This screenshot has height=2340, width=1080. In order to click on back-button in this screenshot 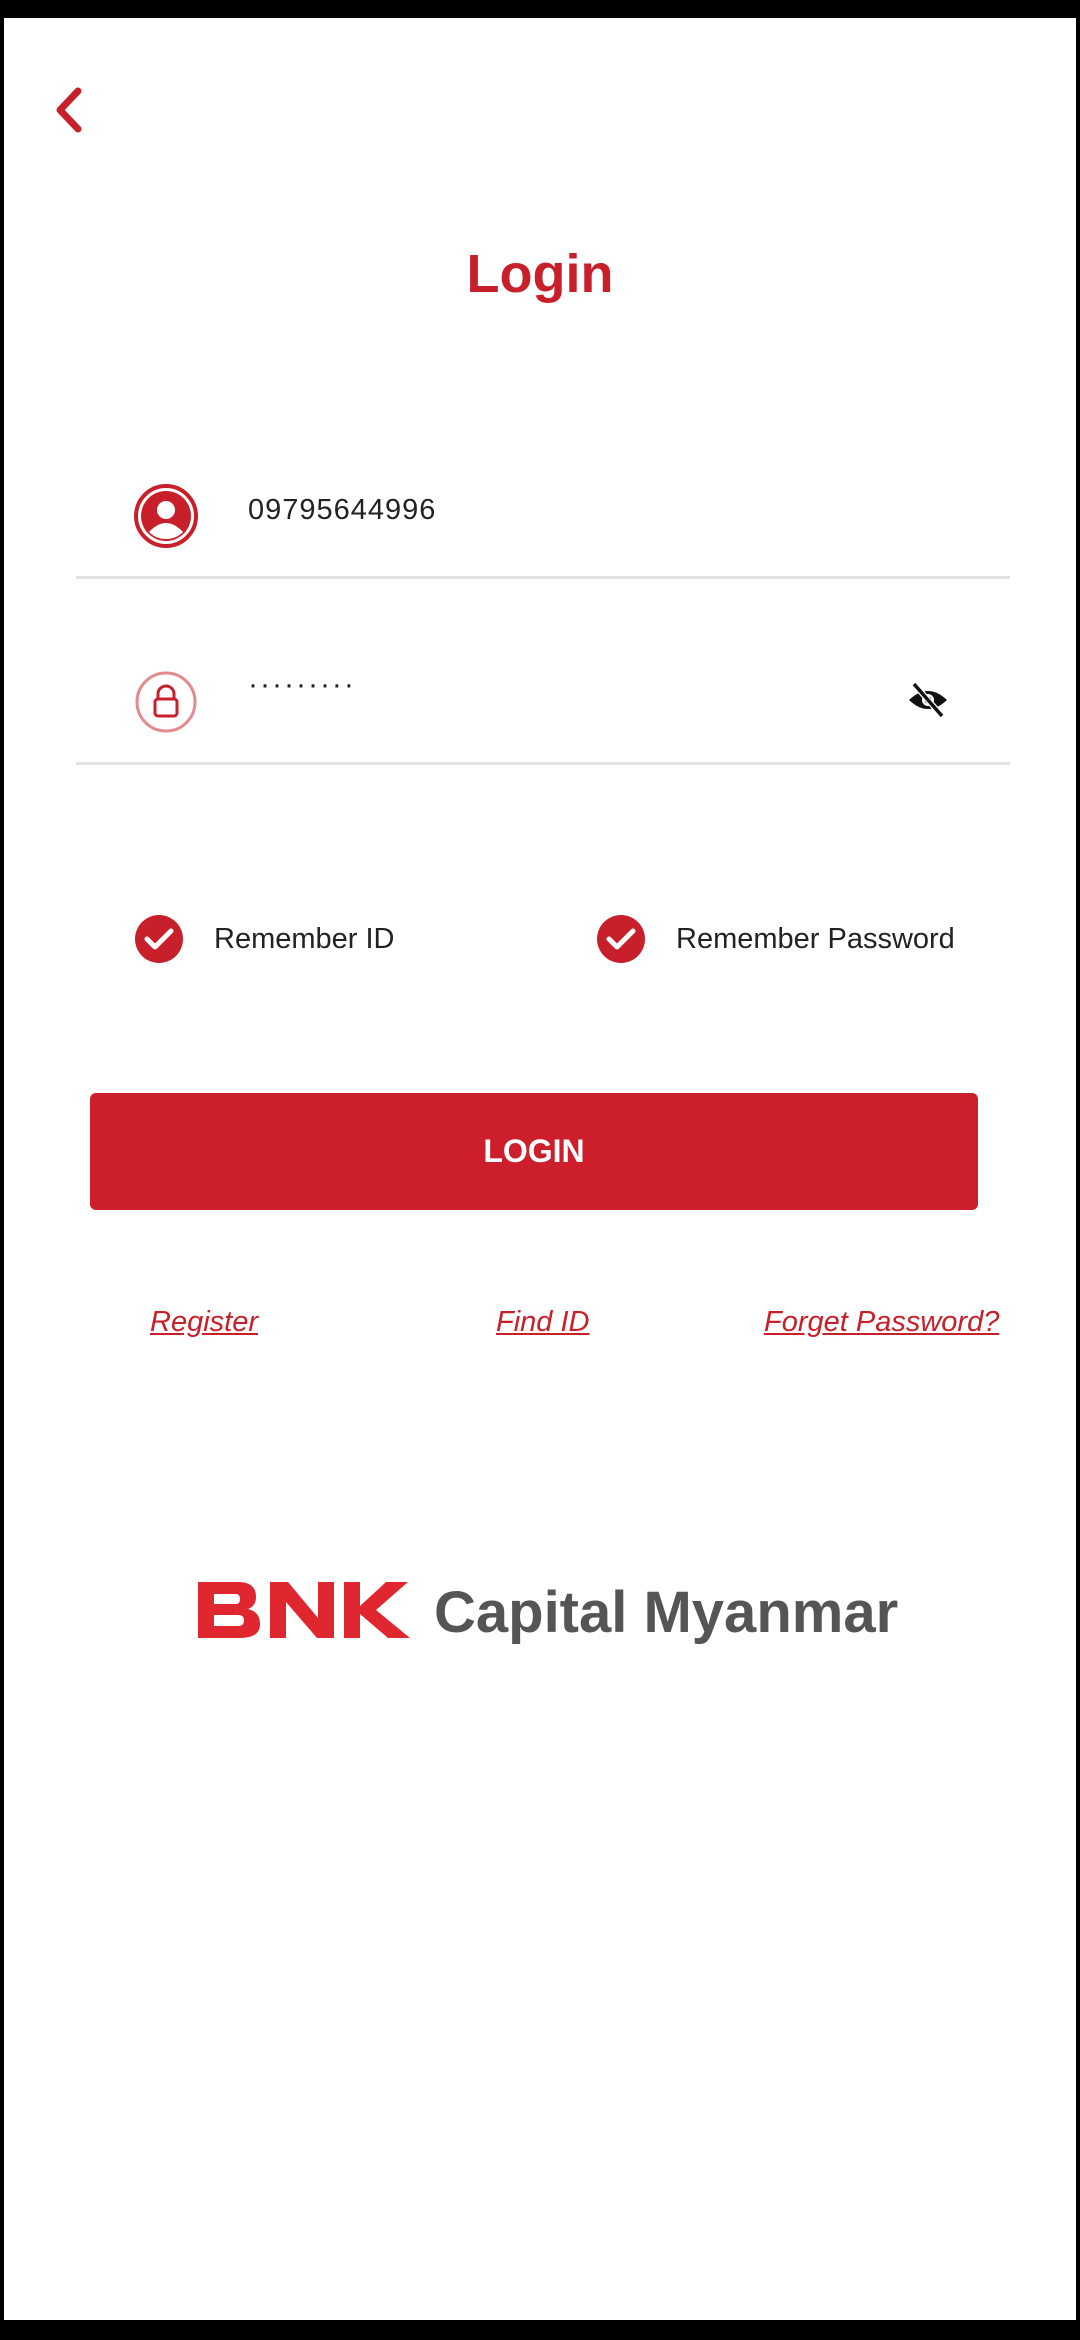, I will do `click(69, 110)`.